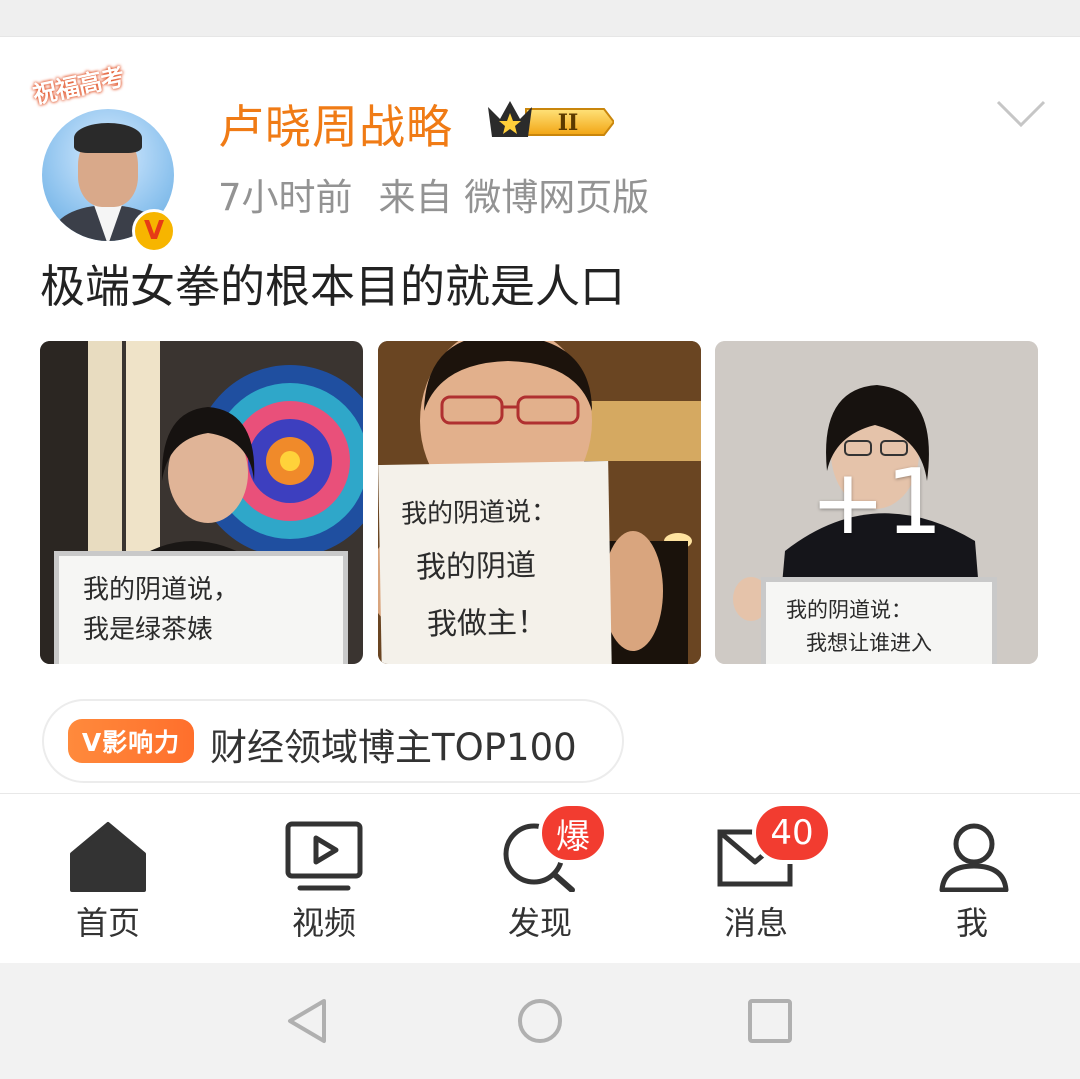 The image size is (1080, 1079). What do you see at coordinates (770, 1021) in the screenshot?
I see `recents-square-icon` at bounding box center [770, 1021].